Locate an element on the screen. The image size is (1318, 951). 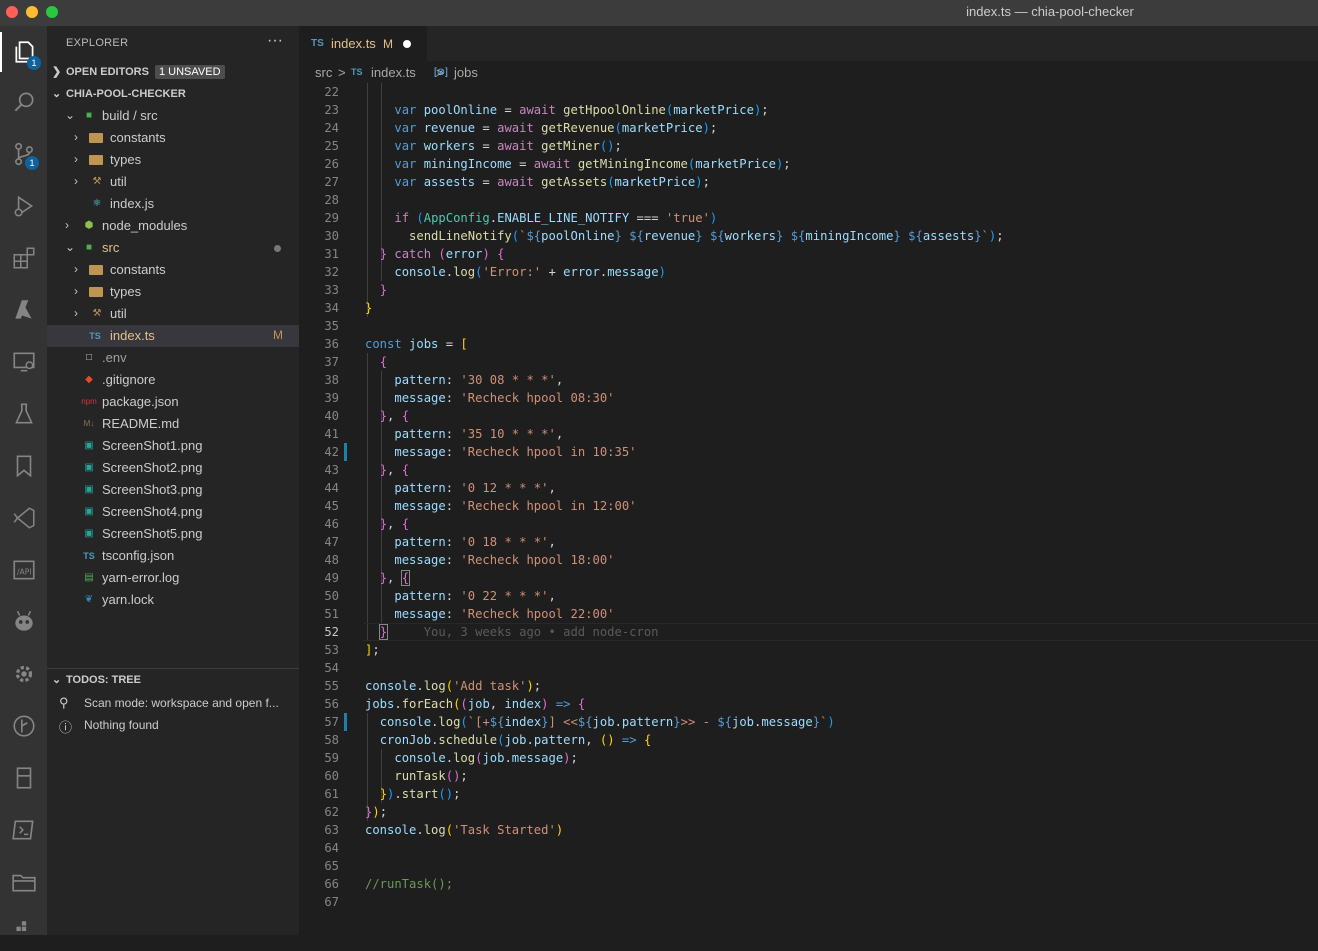
remote-explorer-activity is located at coordinates (23, 362).